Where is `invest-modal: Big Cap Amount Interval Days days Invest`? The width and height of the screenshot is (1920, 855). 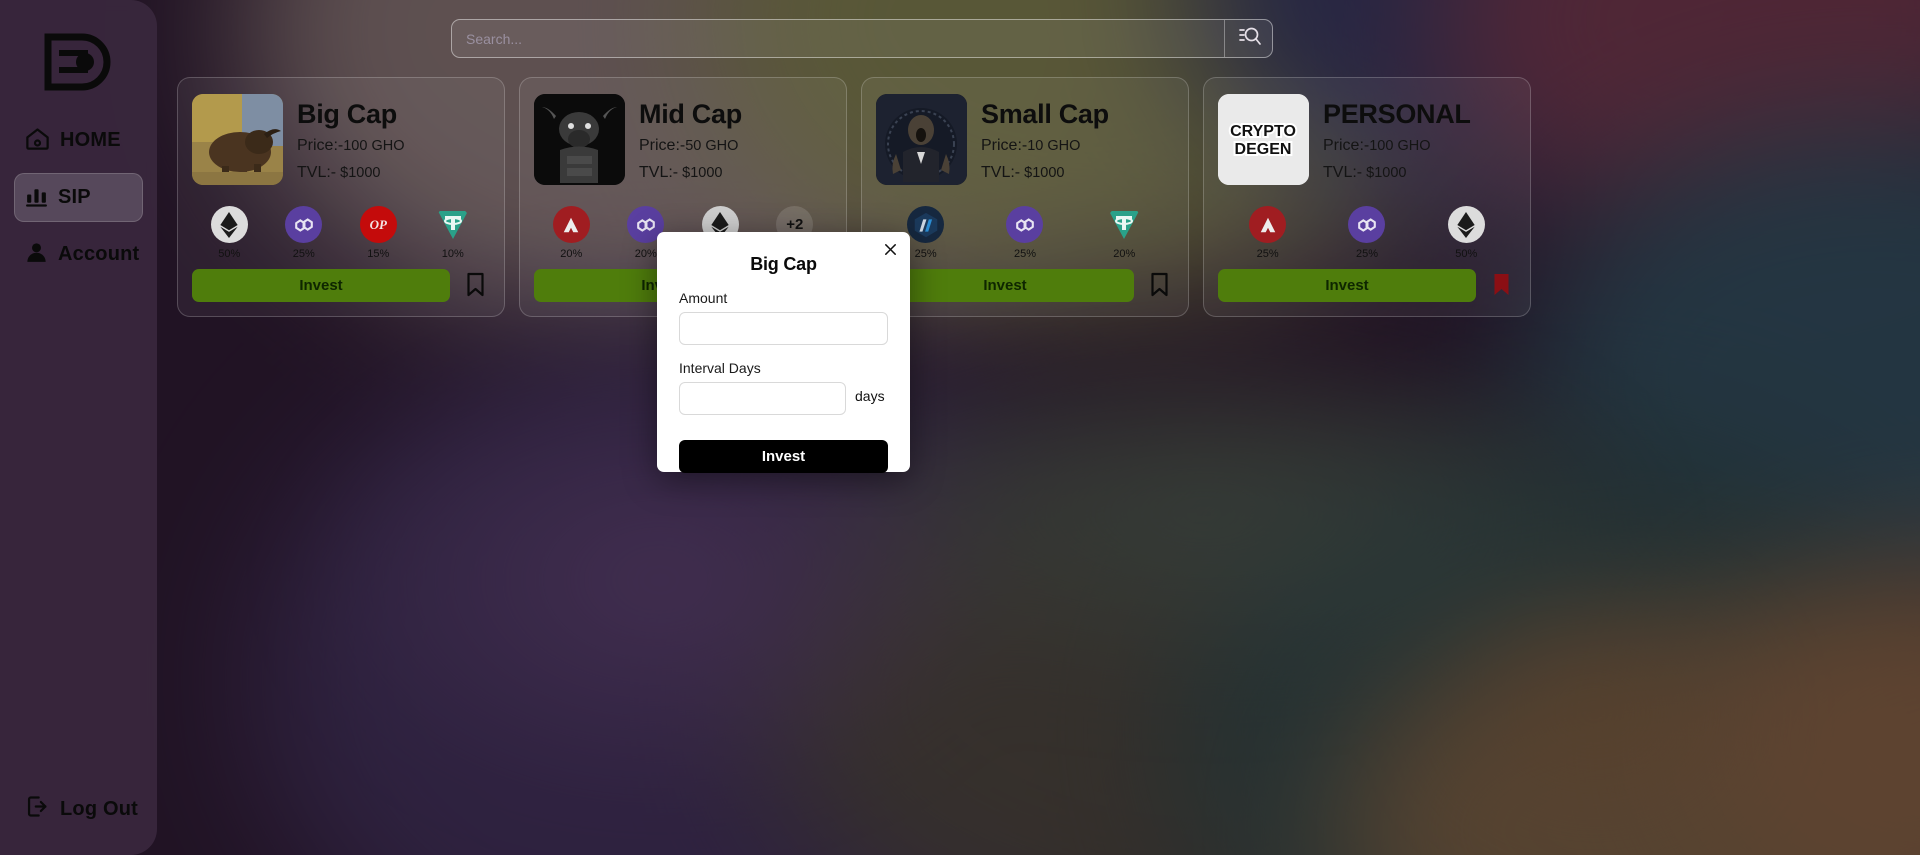 invest-modal: Big Cap Amount Interval Days days Invest is located at coordinates (783, 352).